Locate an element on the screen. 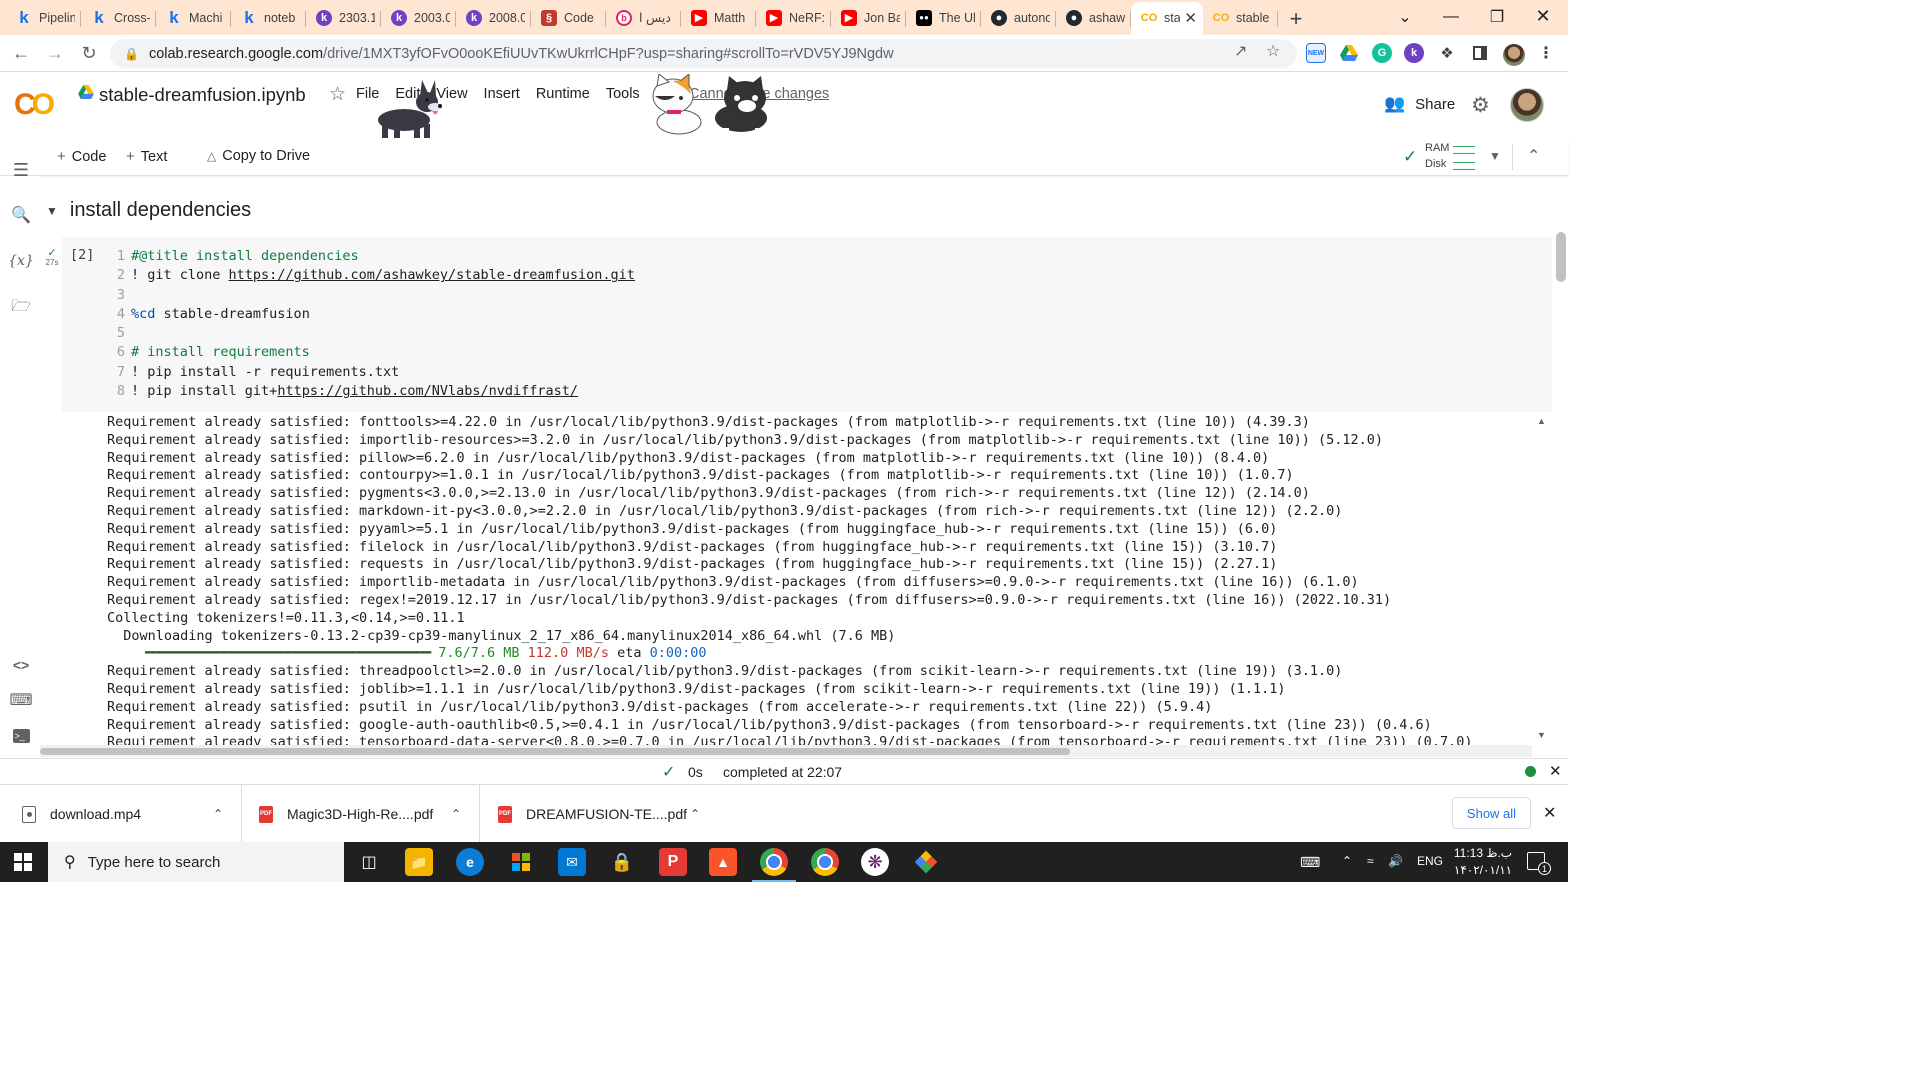 The height and width of the screenshot is (1080, 1920). close-shelf-icon: ✕ is located at coordinates (1549, 813).